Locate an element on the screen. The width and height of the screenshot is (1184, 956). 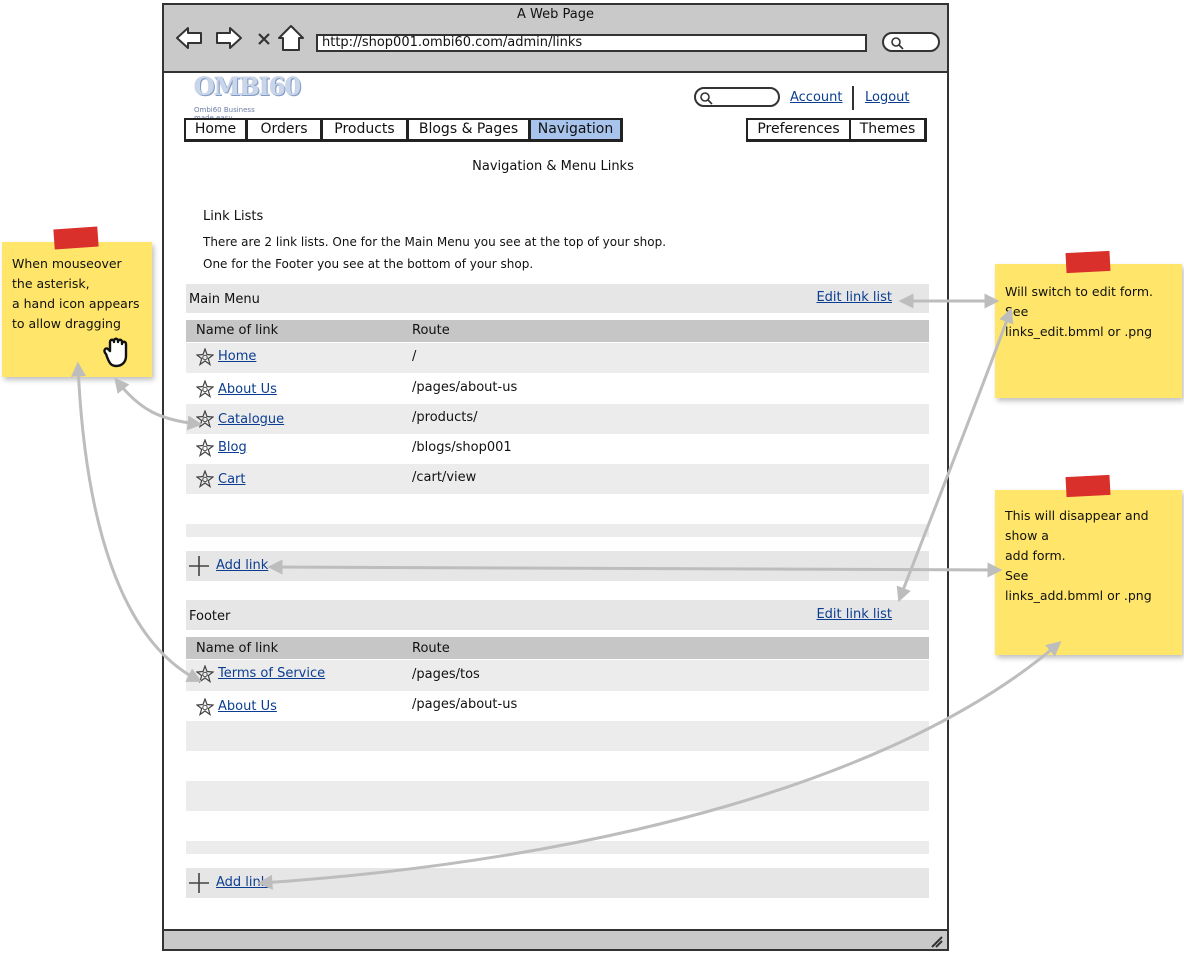
page-title: Navigation & Menu Links is located at coordinates (553, 166).